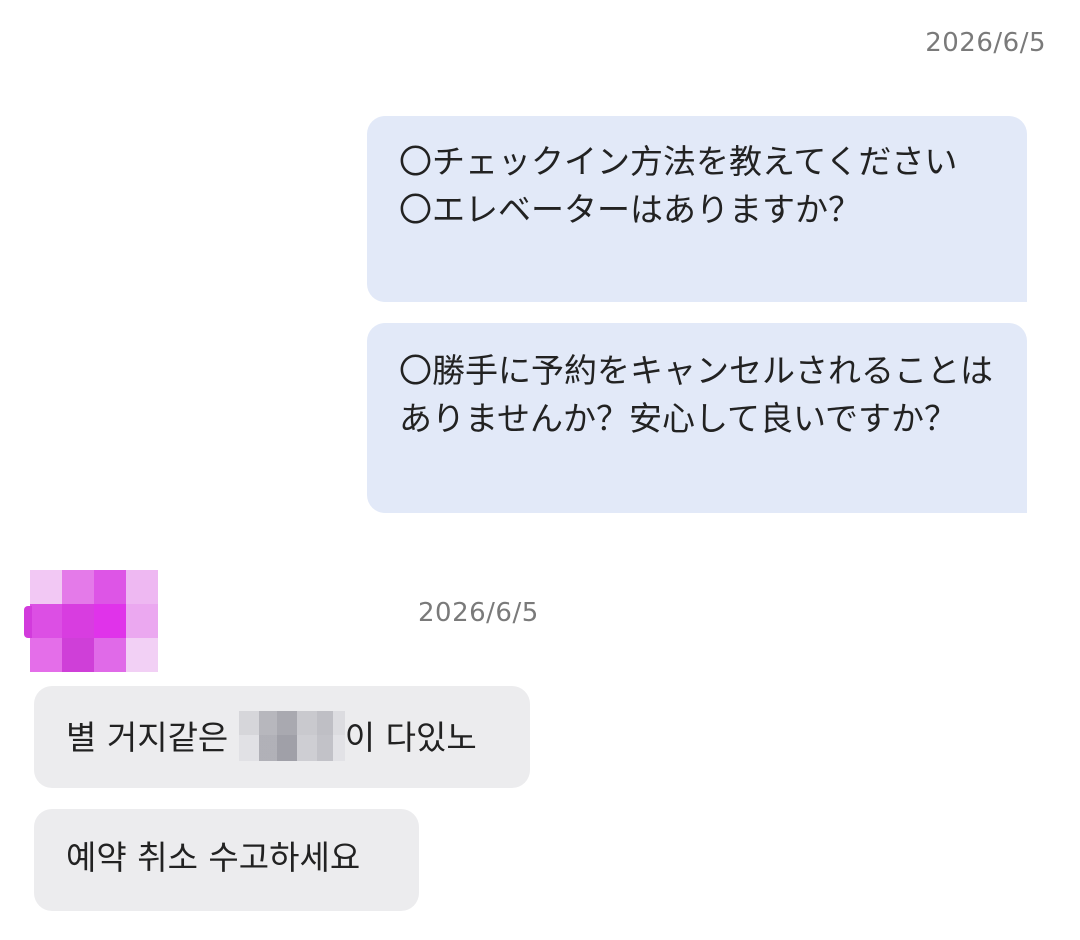  I want to click on received-timestamp: 2026/6/5, so click(478, 613).